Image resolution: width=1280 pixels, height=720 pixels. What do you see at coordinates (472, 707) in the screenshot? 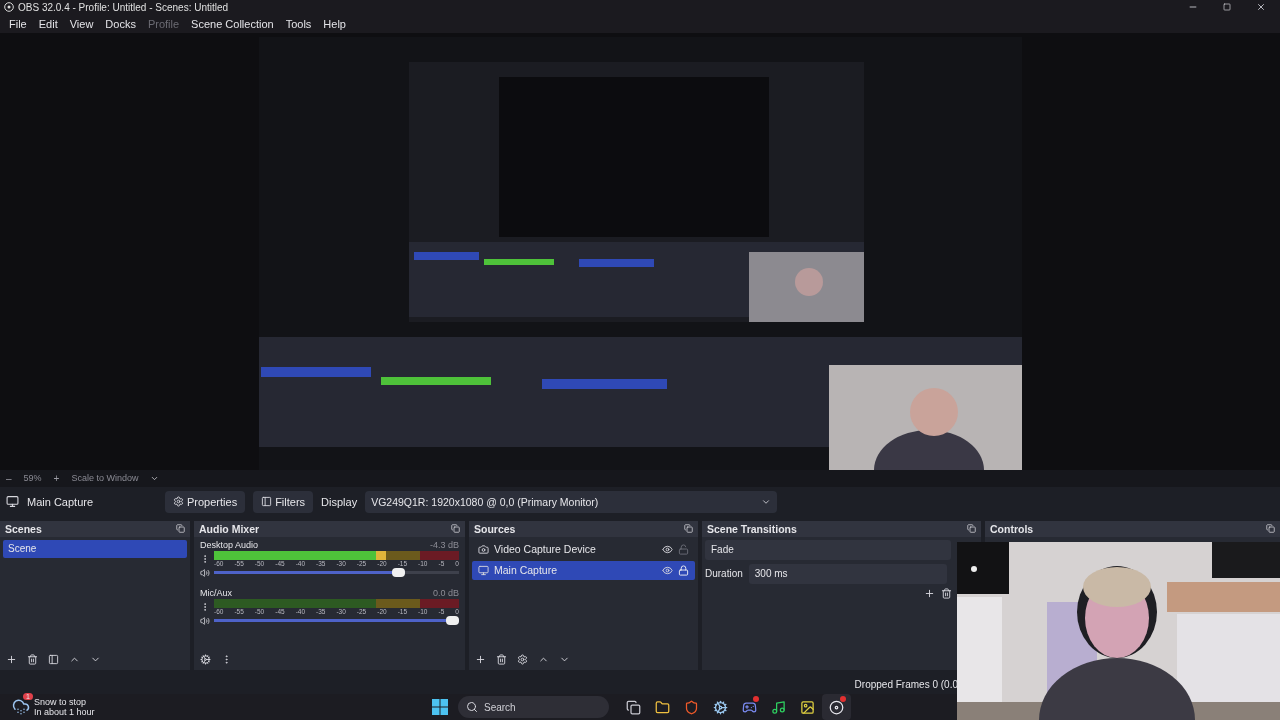
I see `search-icon` at bounding box center [472, 707].